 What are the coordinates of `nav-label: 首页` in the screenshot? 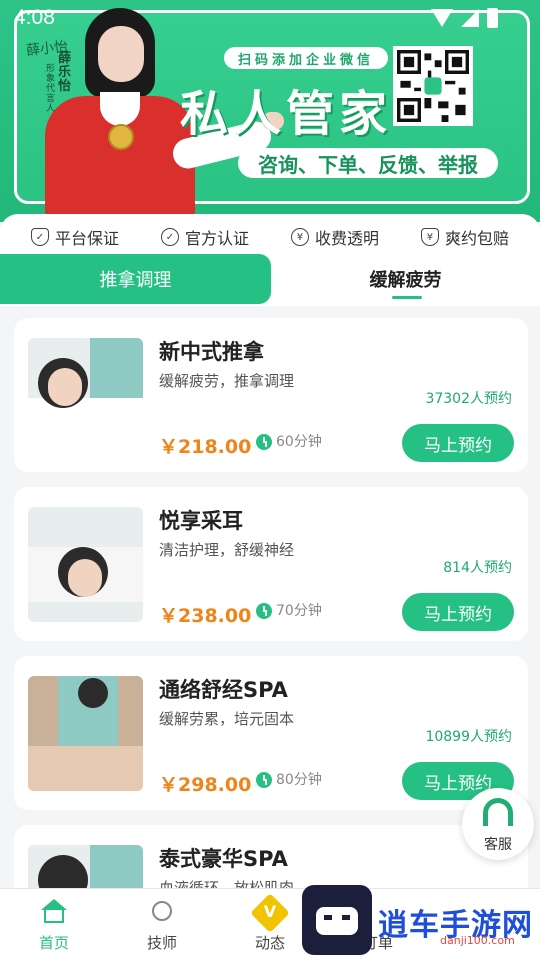 It's located at (53, 943).